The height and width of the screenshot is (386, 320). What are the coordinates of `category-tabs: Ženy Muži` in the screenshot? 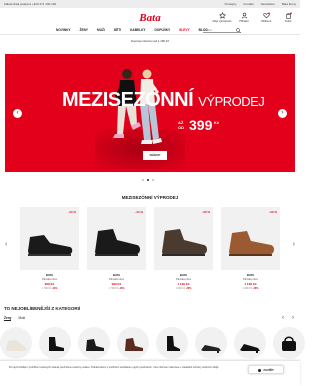 It's located at (14, 318).